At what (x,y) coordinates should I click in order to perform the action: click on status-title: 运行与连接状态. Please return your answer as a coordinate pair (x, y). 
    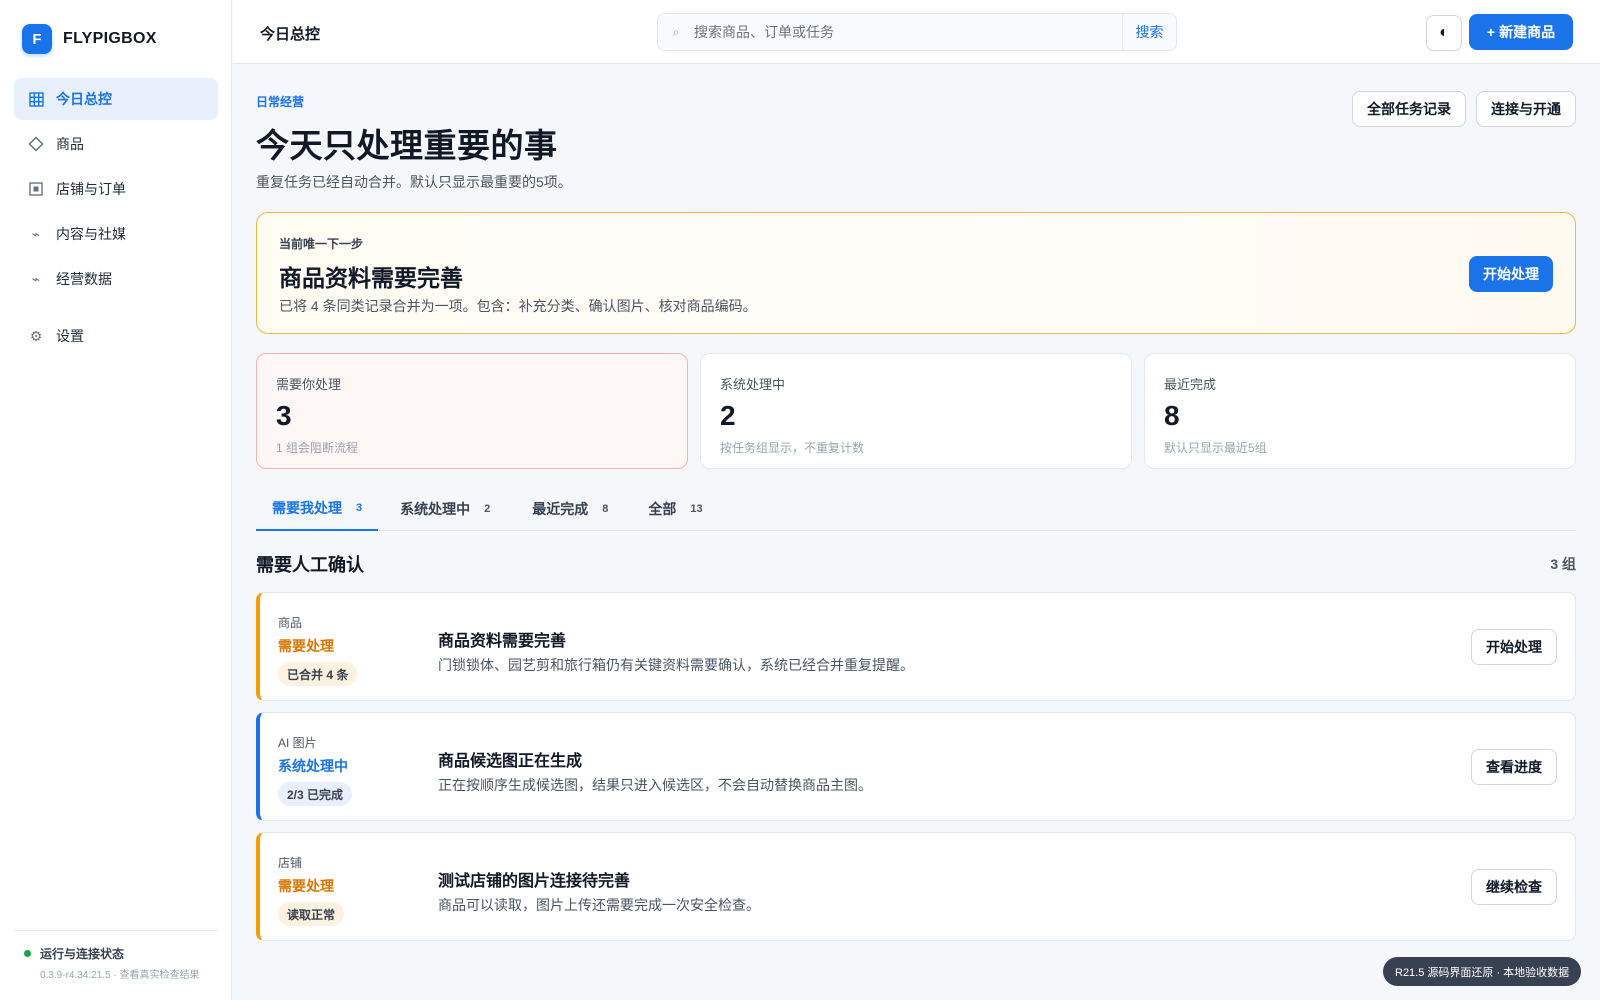
    Looking at the image, I should click on (82, 954).